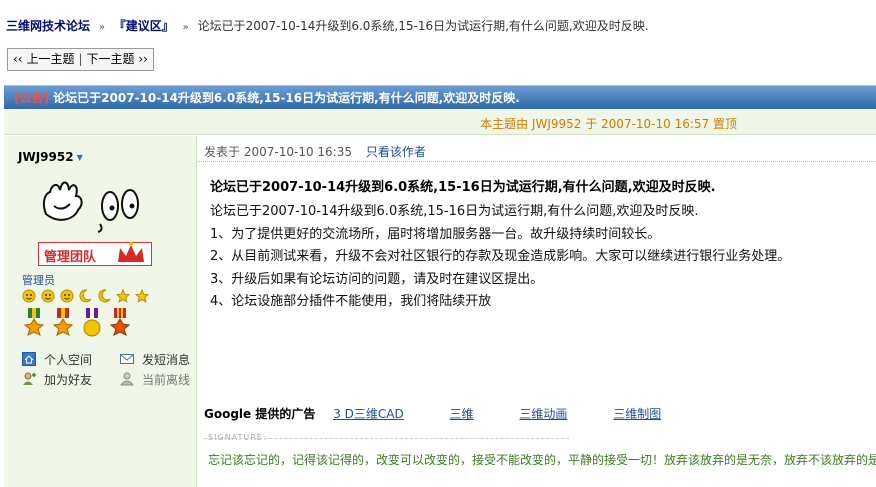 Image resolution: width=876 pixels, height=487 pixels. I want to click on post-line: 3、升级后如果有论坛访问的问题，请及时在建议区提出。, so click(377, 279).